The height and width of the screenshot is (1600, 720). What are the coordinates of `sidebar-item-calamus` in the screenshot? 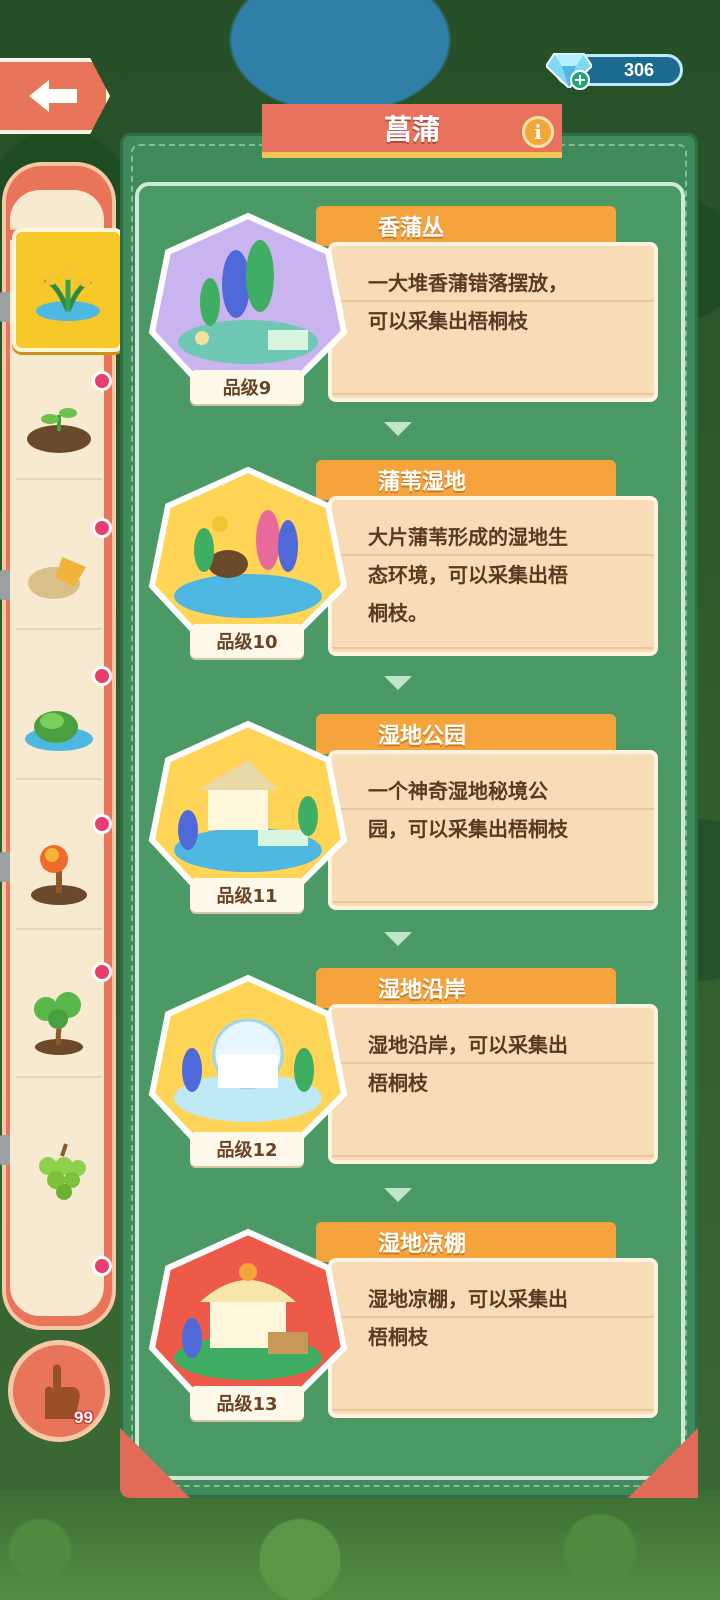 It's located at (68, 290).